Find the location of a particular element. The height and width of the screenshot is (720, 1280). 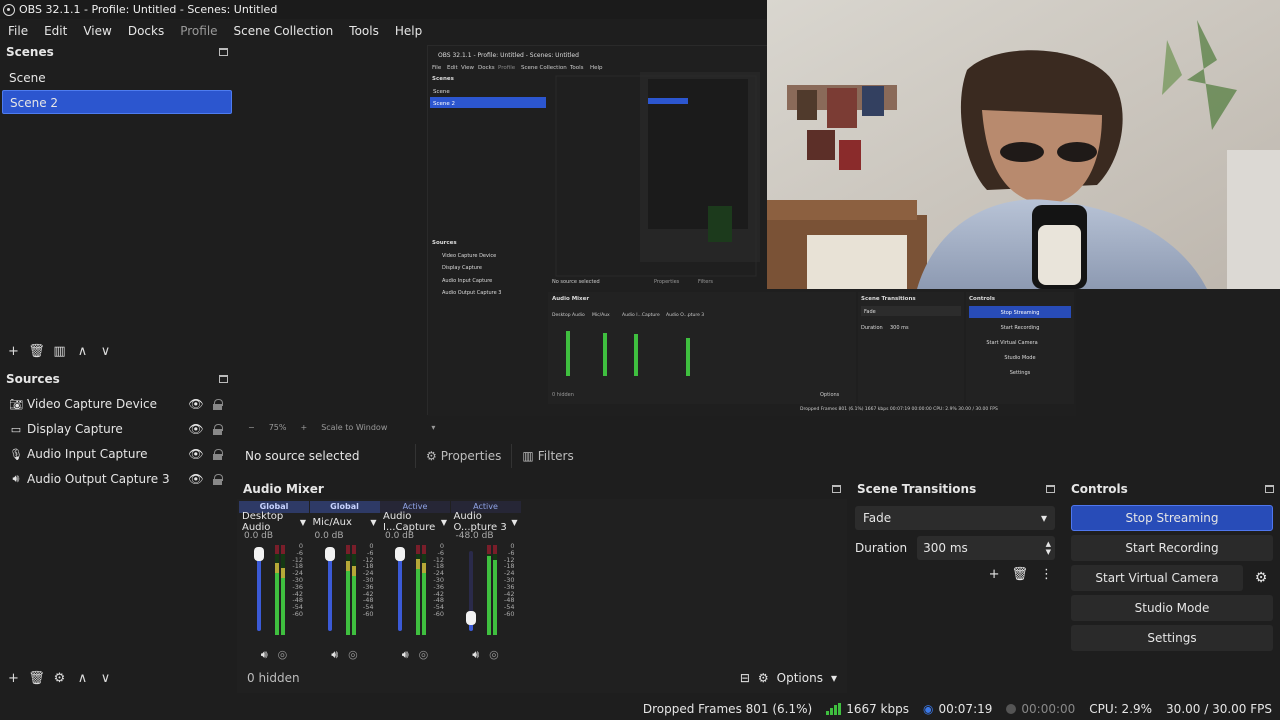

source-row: ▭ Display Capture 👁︎ is located at coordinates (117, 429).